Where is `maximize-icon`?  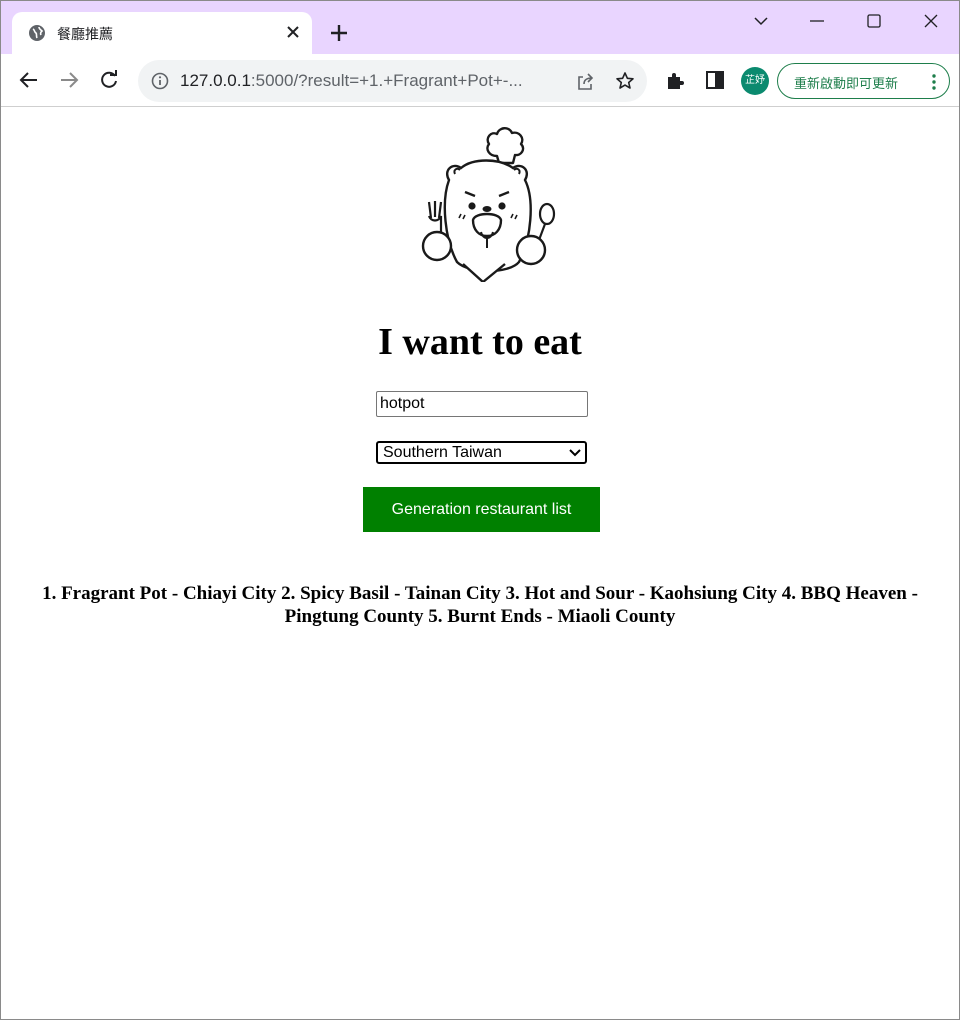
maximize-icon is located at coordinates (874, 21).